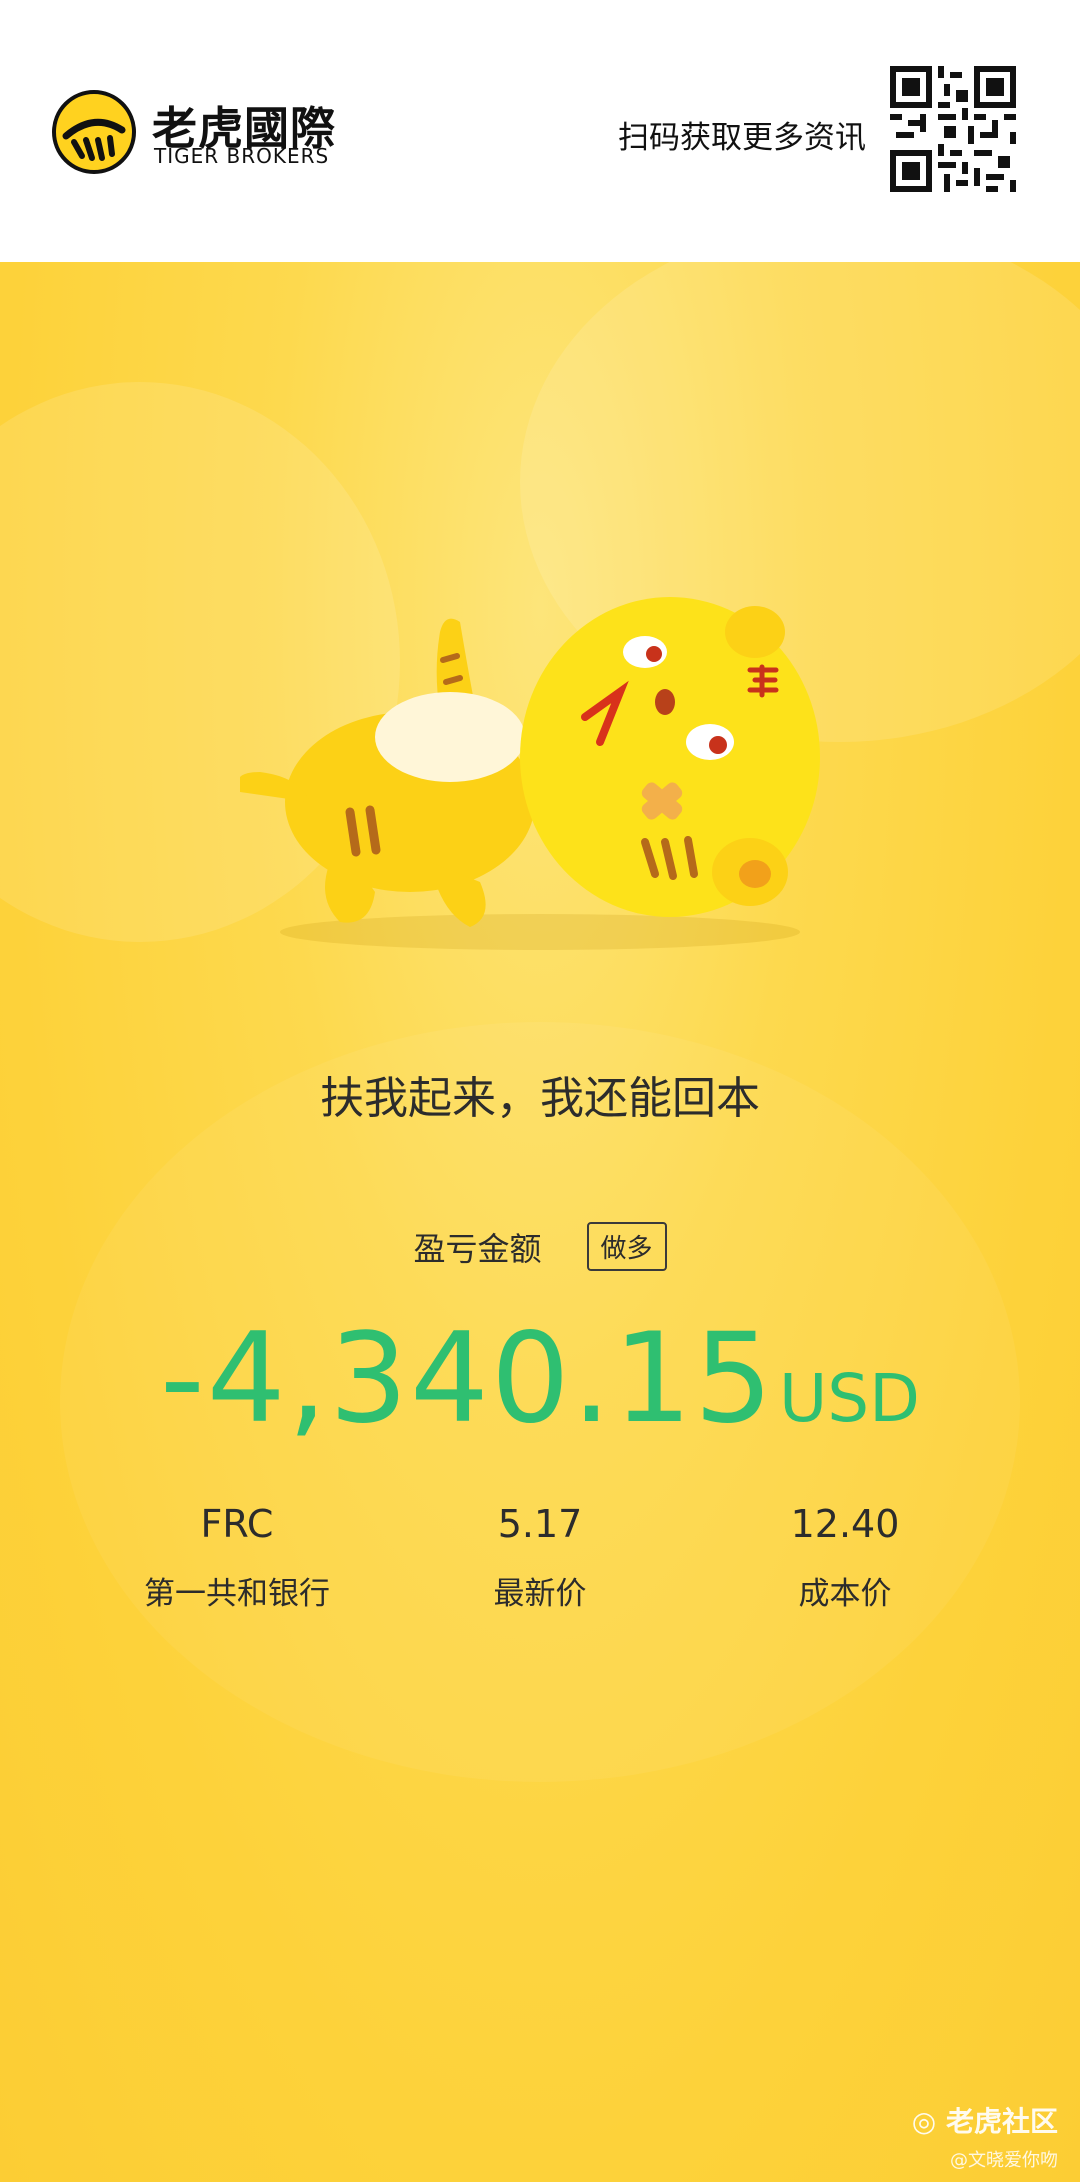  What do you see at coordinates (540, 1557) in the screenshot?
I see `stat-last-price: 5.17 最新价` at bounding box center [540, 1557].